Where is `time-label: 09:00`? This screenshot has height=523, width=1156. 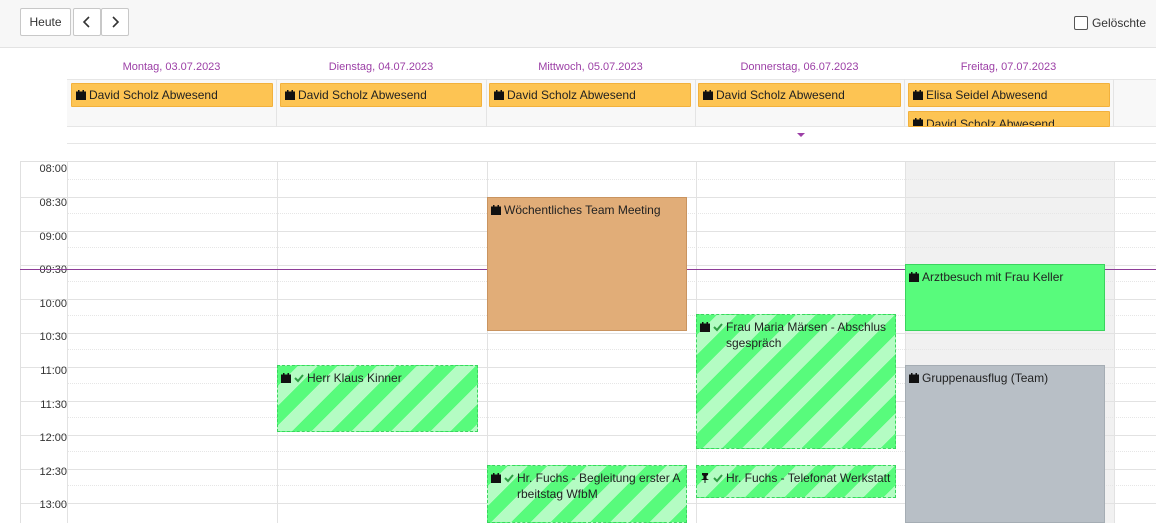
time-label: 09:00 is located at coordinates (53, 237).